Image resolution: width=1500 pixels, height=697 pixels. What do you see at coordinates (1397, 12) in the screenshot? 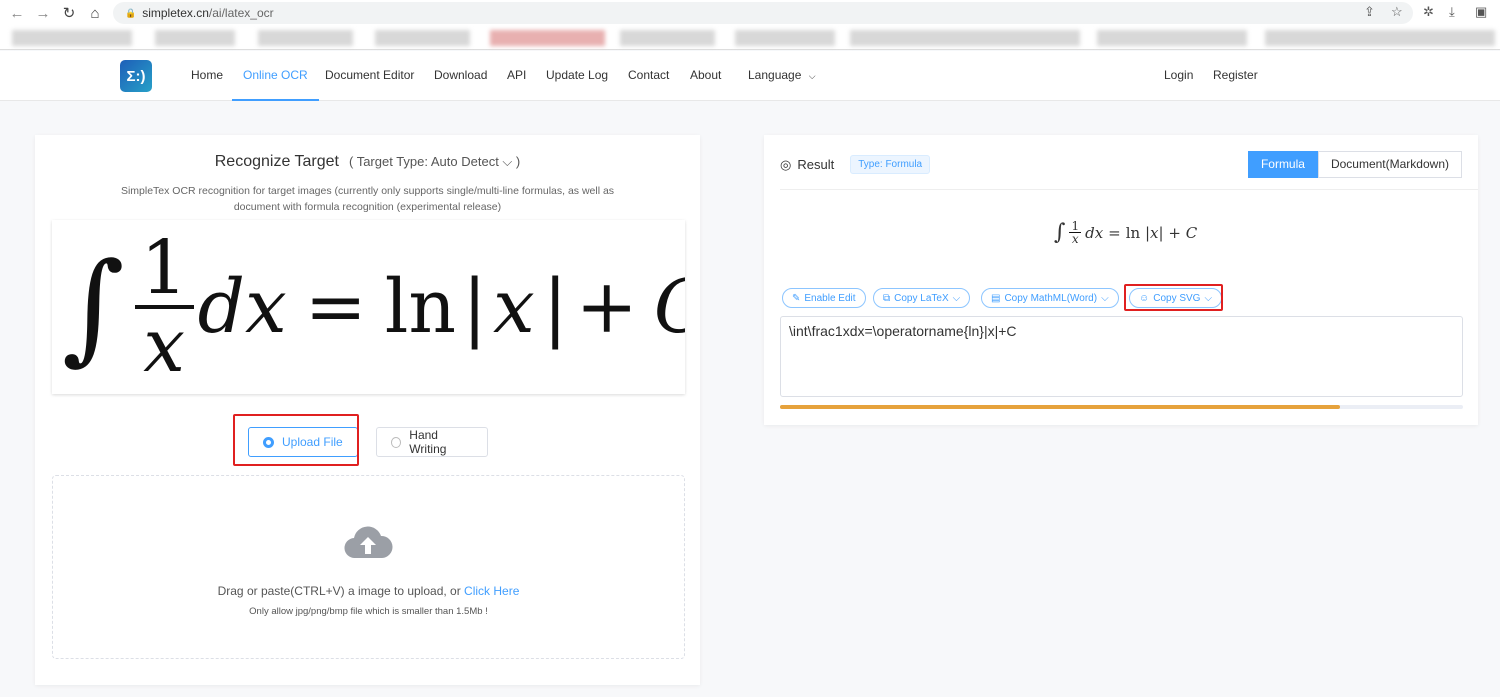
I see `star-icon: ☆` at bounding box center [1397, 12].